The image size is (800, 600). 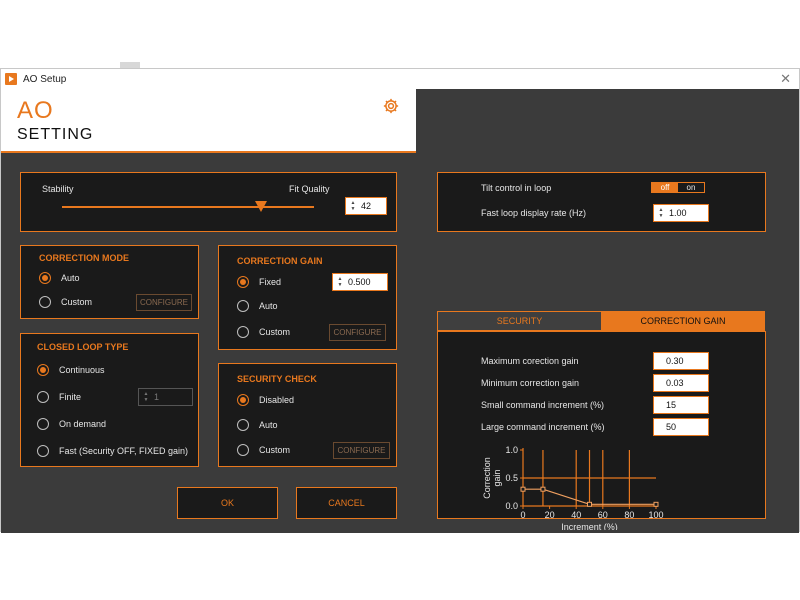 What do you see at coordinates (243, 332) in the screenshot?
I see `correction-gain-custom-radio` at bounding box center [243, 332].